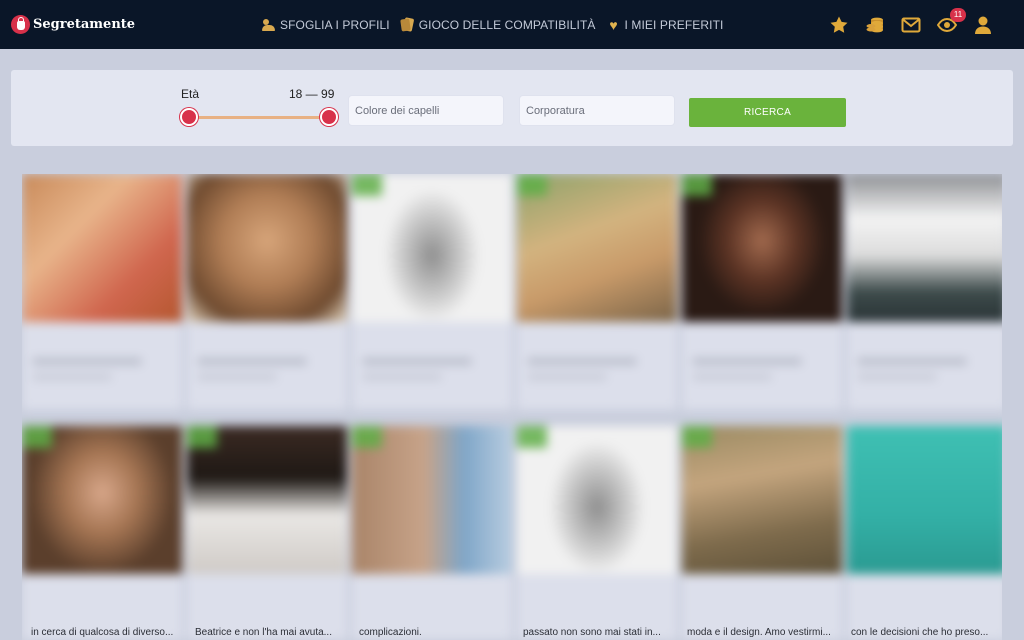 Image resolution: width=1024 pixels, height=640 pixels. What do you see at coordinates (512, 108) in the screenshot?
I see `search-panel: Età 18 — 99 RICERCA` at bounding box center [512, 108].